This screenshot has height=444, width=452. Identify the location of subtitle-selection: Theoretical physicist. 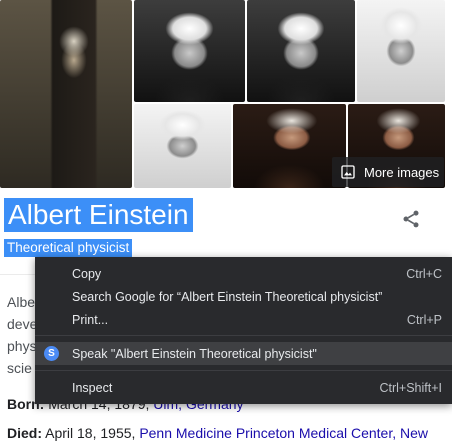
(68, 248).